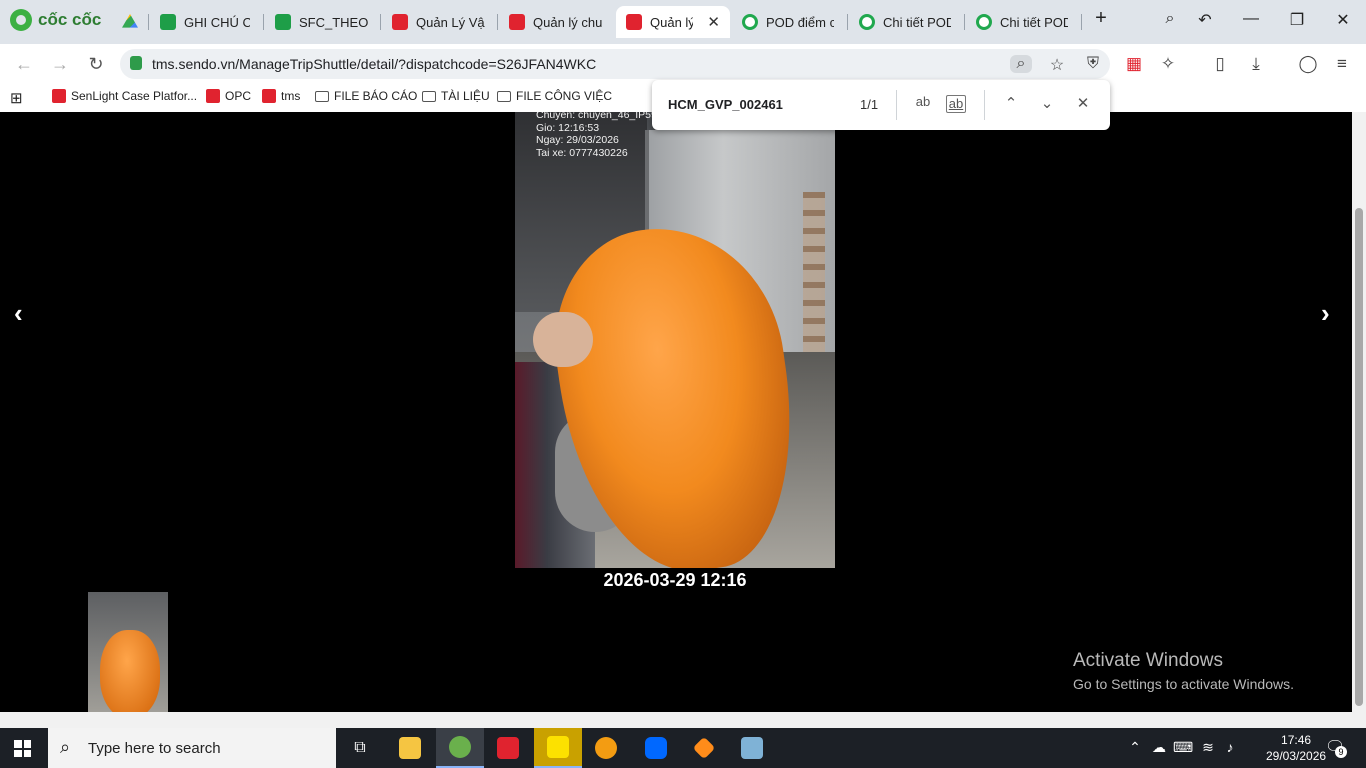  Describe the element at coordinates (923, 101) in the screenshot. I see `match-case-button: ab` at that location.